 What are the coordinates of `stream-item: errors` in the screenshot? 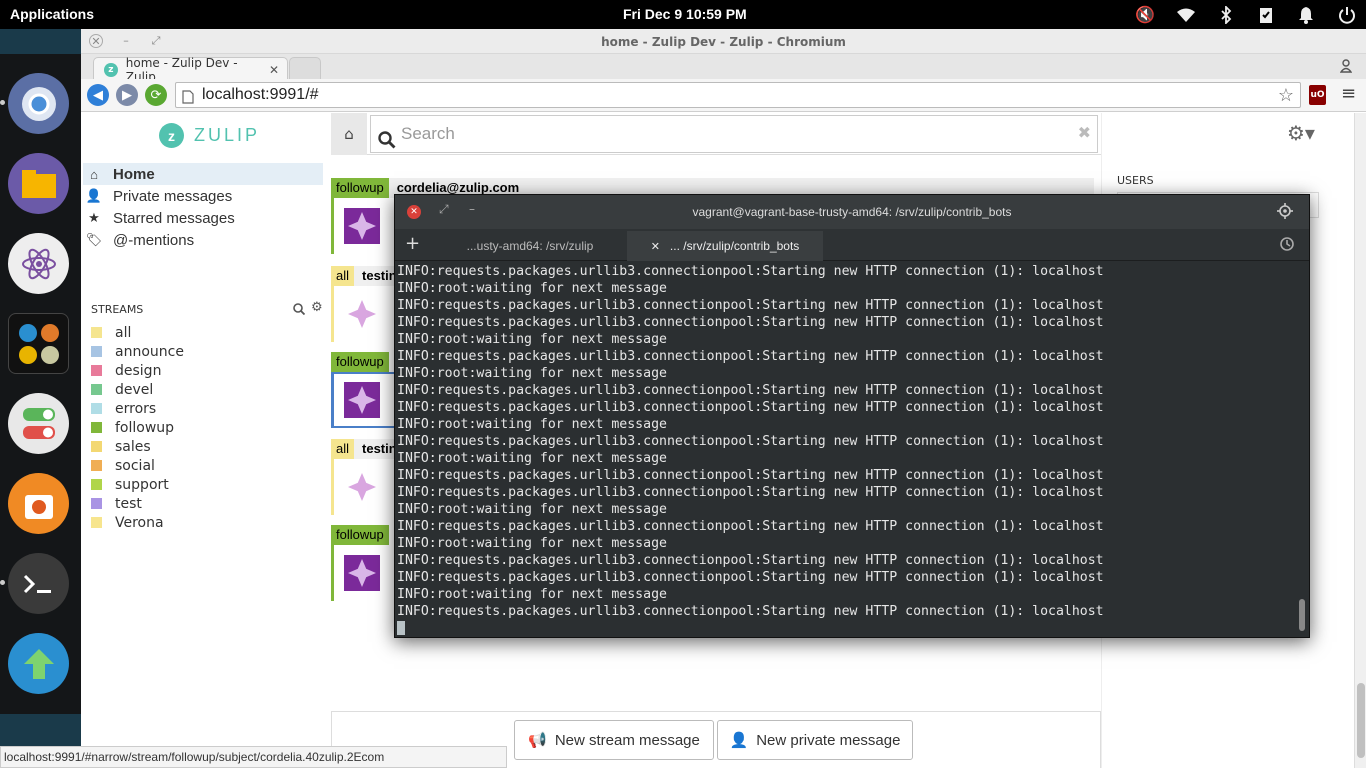 It's located at (123, 408).